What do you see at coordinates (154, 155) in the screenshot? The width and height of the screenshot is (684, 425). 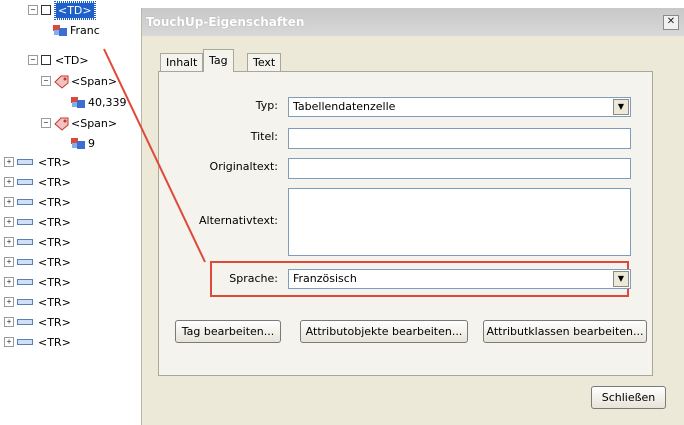 I see `annotation-connector-line` at bounding box center [154, 155].